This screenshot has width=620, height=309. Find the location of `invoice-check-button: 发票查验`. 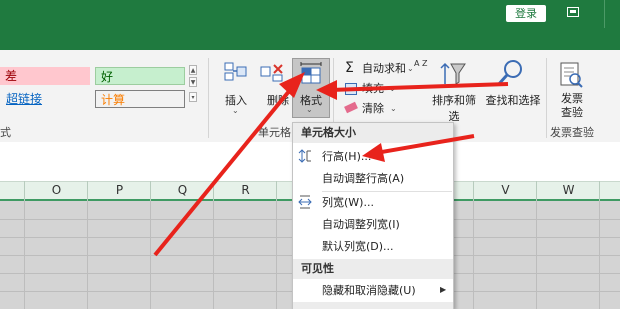

invoice-check-button: 发票查验 is located at coordinates (572, 106).